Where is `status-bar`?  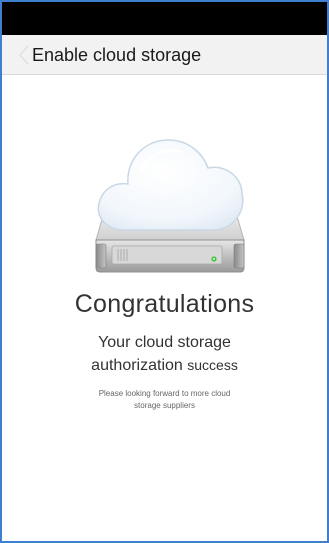
status-bar is located at coordinates (164, 18).